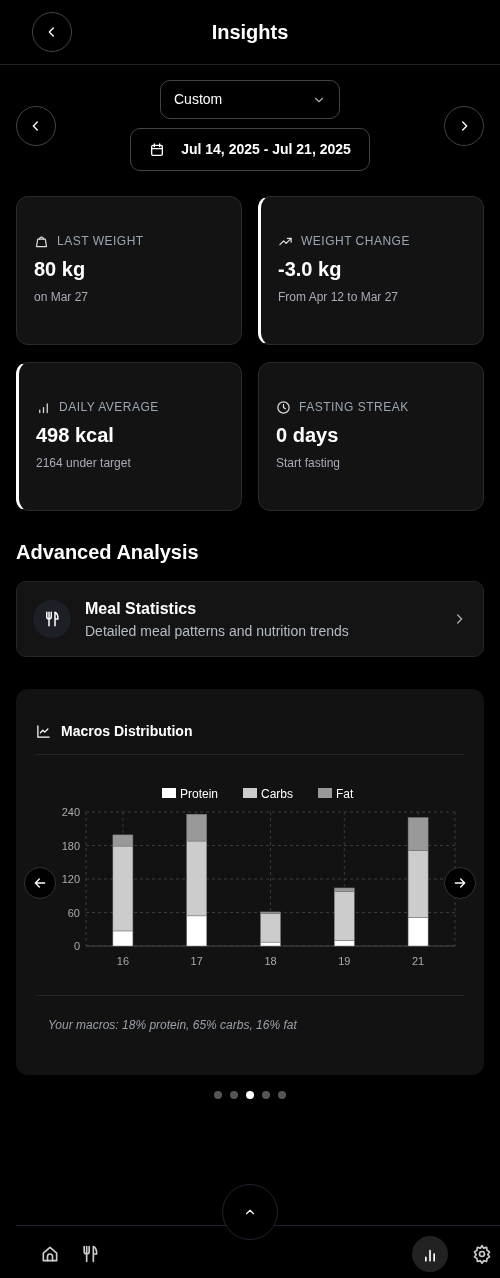 The height and width of the screenshot is (1278, 500). What do you see at coordinates (354, 407) in the screenshot?
I see `stat-label: FASTING STREAK` at bounding box center [354, 407].